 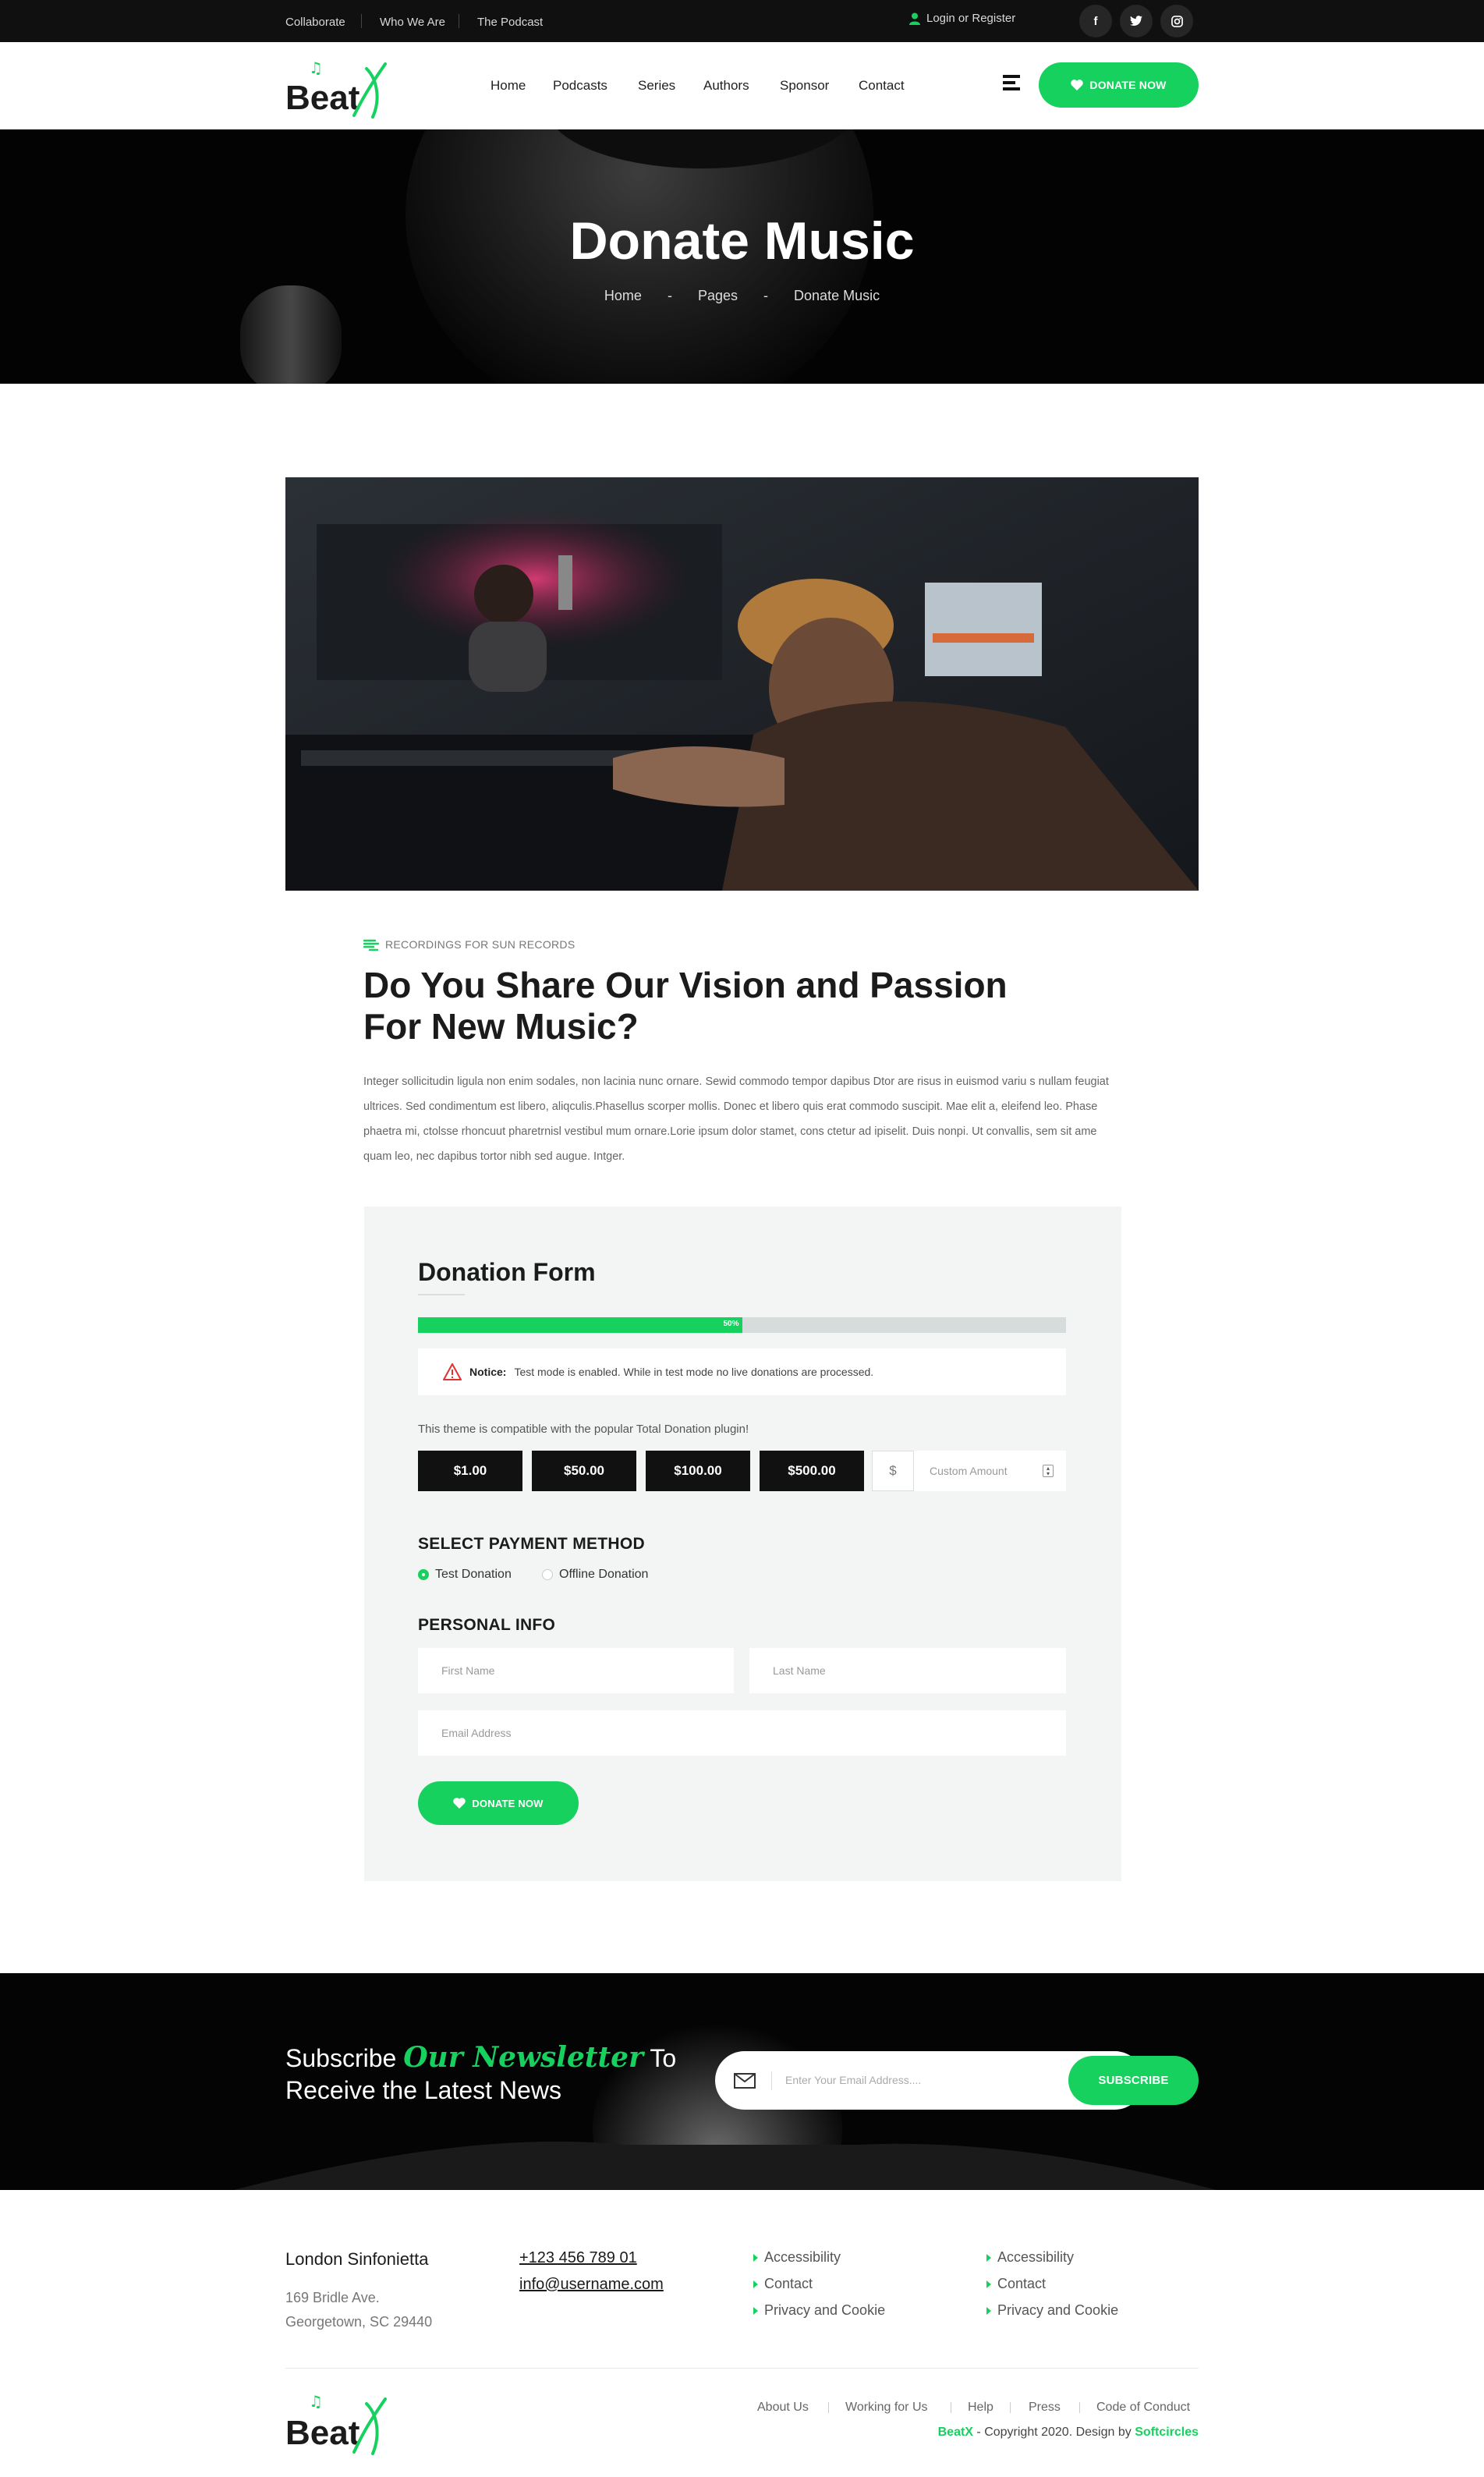 I want to click on footer-logo-graphic: ♫ Beat, so click(x=336, y=2423).